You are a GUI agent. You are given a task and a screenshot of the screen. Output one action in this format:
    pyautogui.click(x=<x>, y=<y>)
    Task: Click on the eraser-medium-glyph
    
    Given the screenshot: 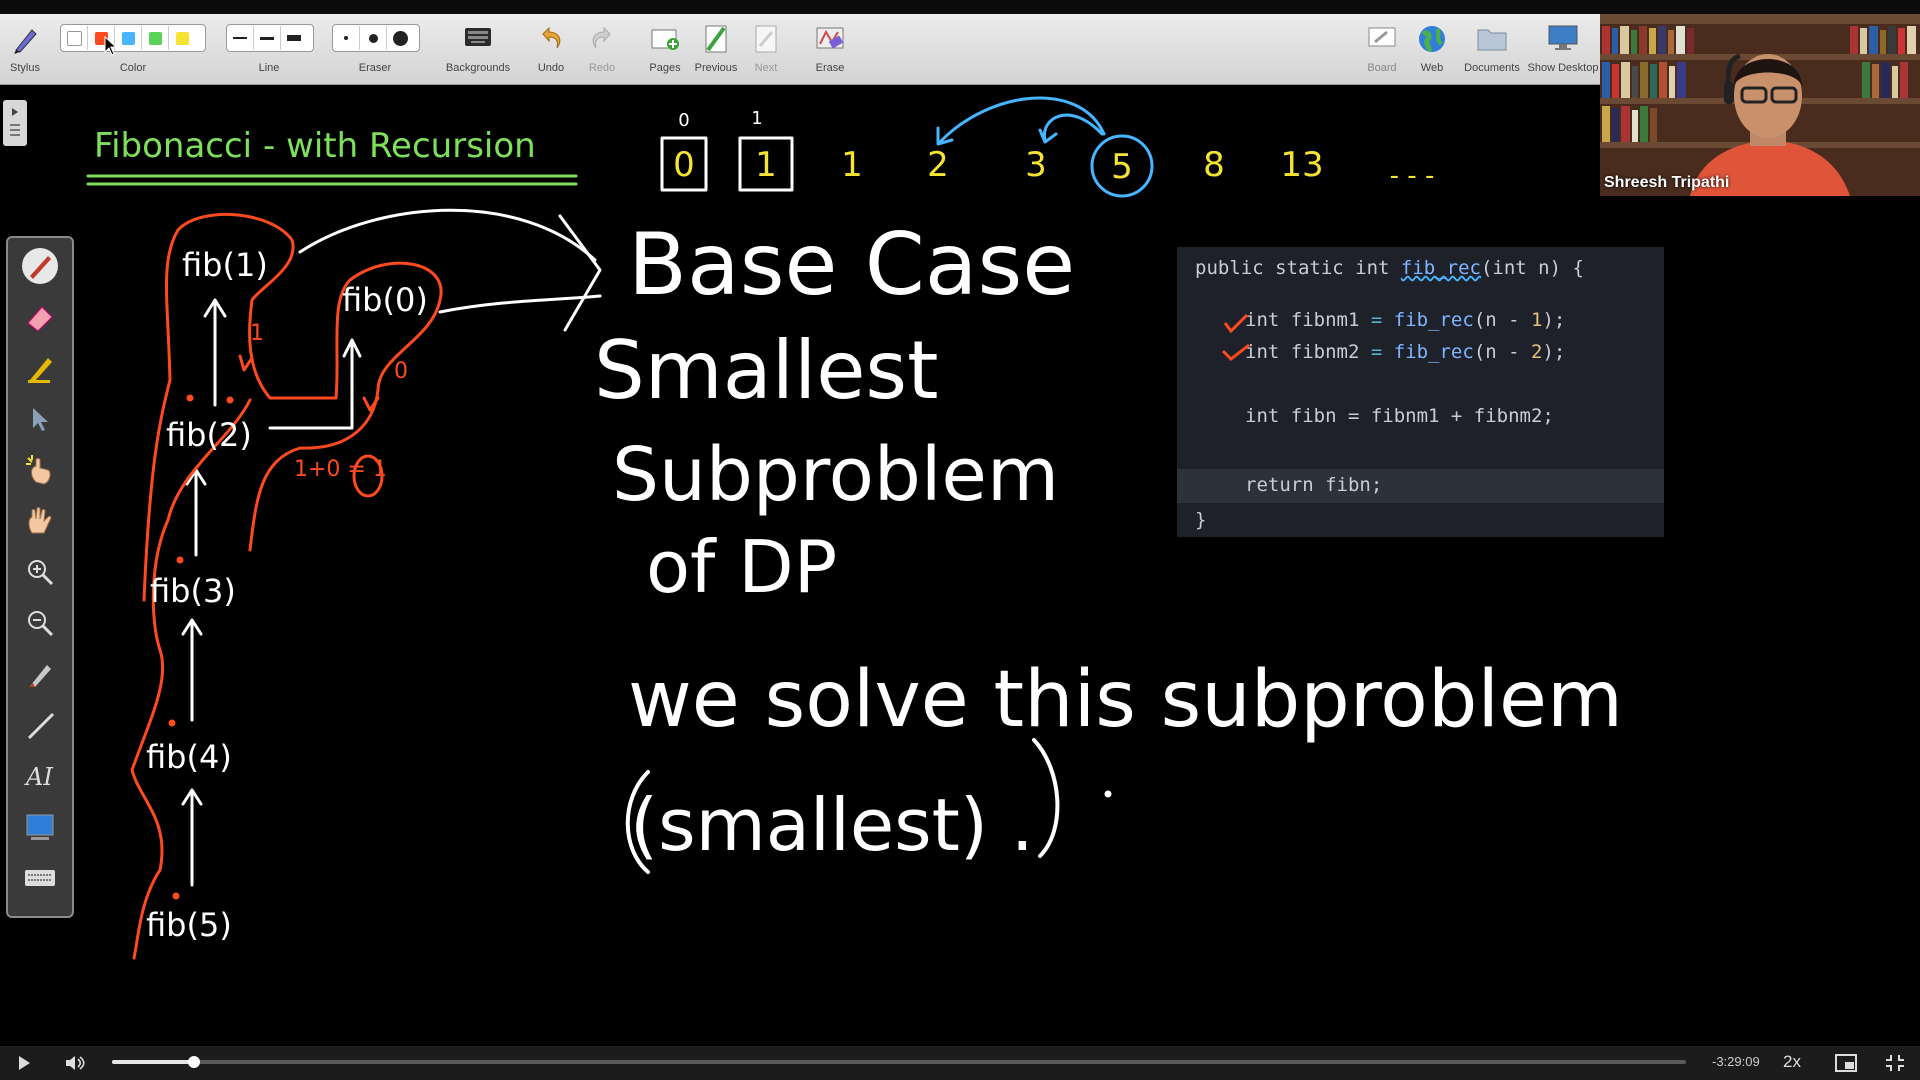 What is the action you would take?
    pyautogui.click(x=373, y=38)
    